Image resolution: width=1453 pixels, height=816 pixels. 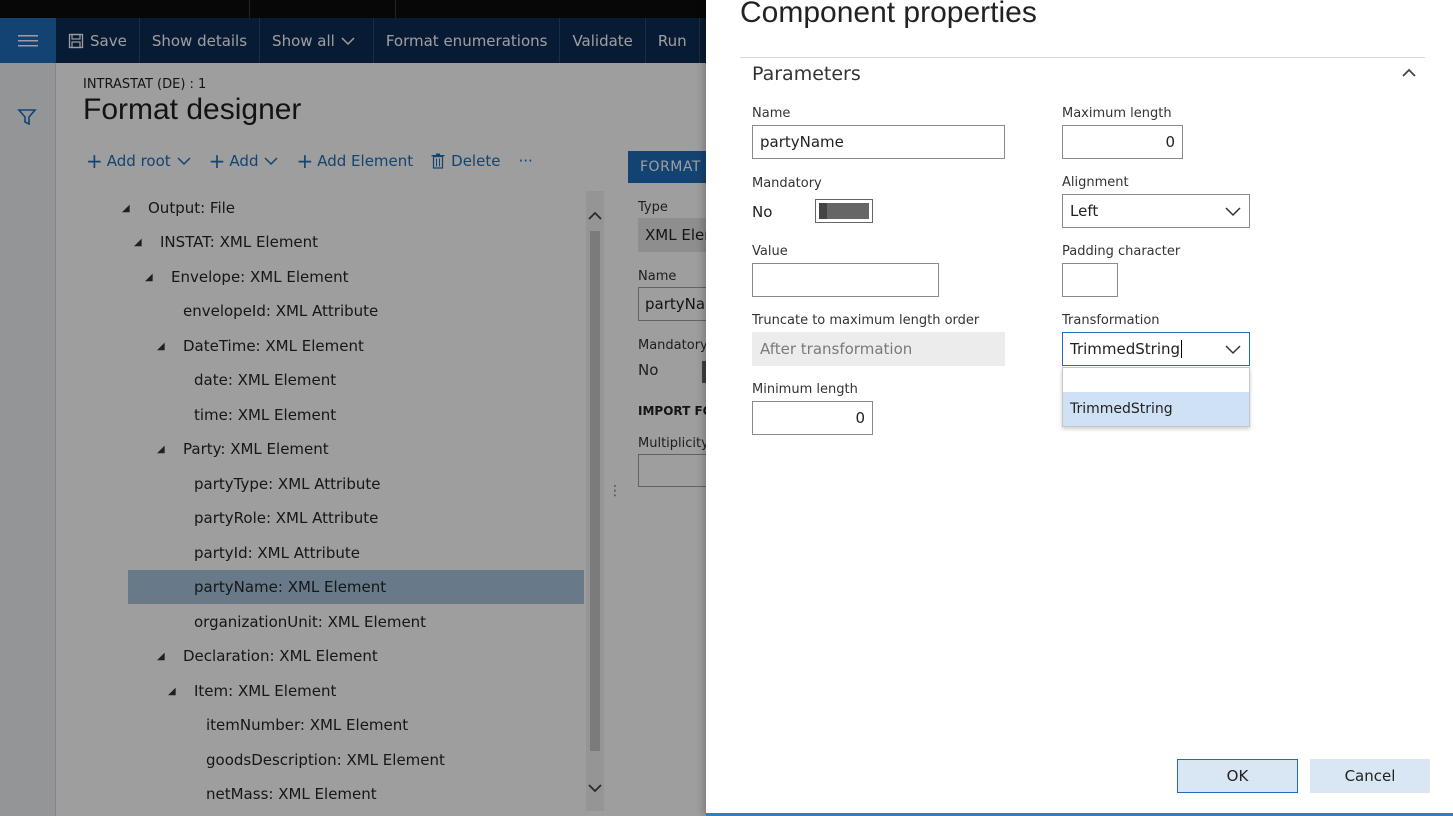 What do you see at coordinates (845, 280) in the screenshot?
I see `value-input` at bounding box center [845, 280].